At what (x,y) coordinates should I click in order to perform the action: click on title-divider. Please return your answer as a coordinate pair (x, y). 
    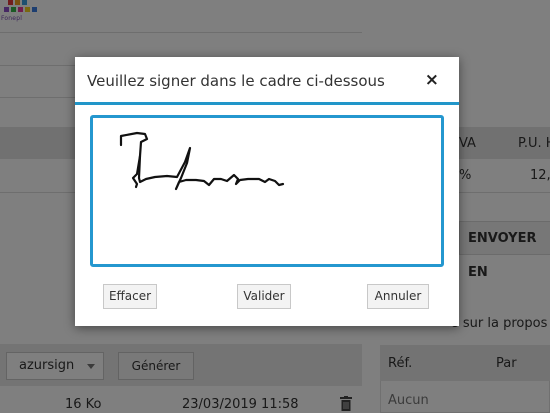
    Looking at the image, I should click on (267, 103).